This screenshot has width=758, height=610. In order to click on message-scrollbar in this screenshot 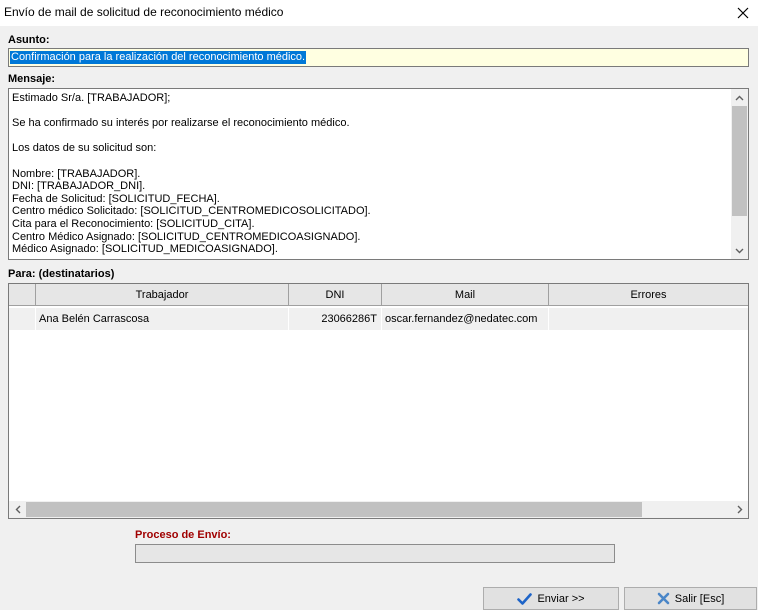, I will do `click(739, 174)`.